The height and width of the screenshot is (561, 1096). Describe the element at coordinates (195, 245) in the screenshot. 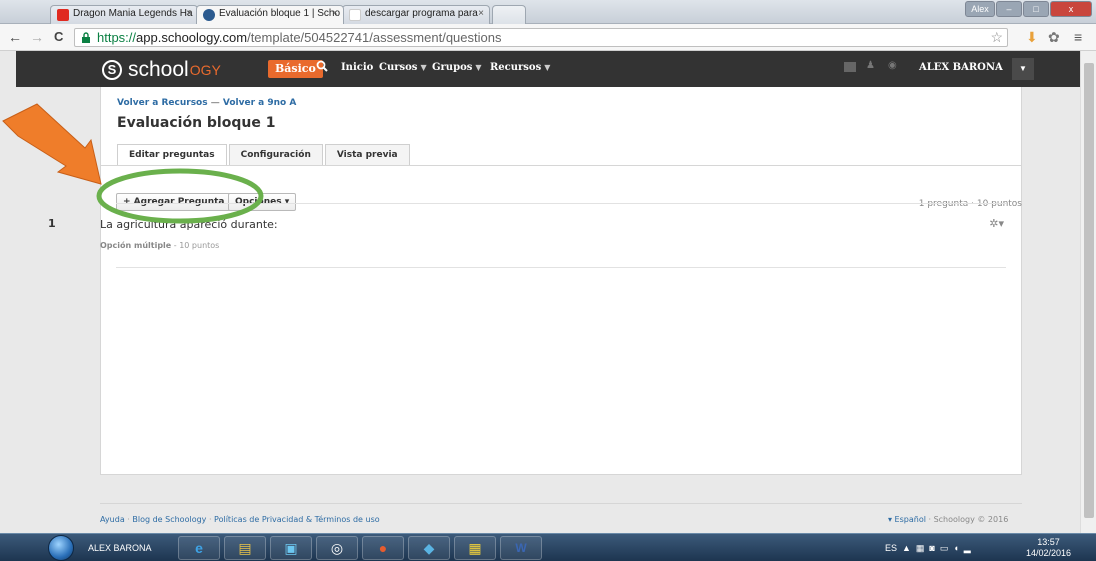

I see `question-points: - 10 puntos` at that location.